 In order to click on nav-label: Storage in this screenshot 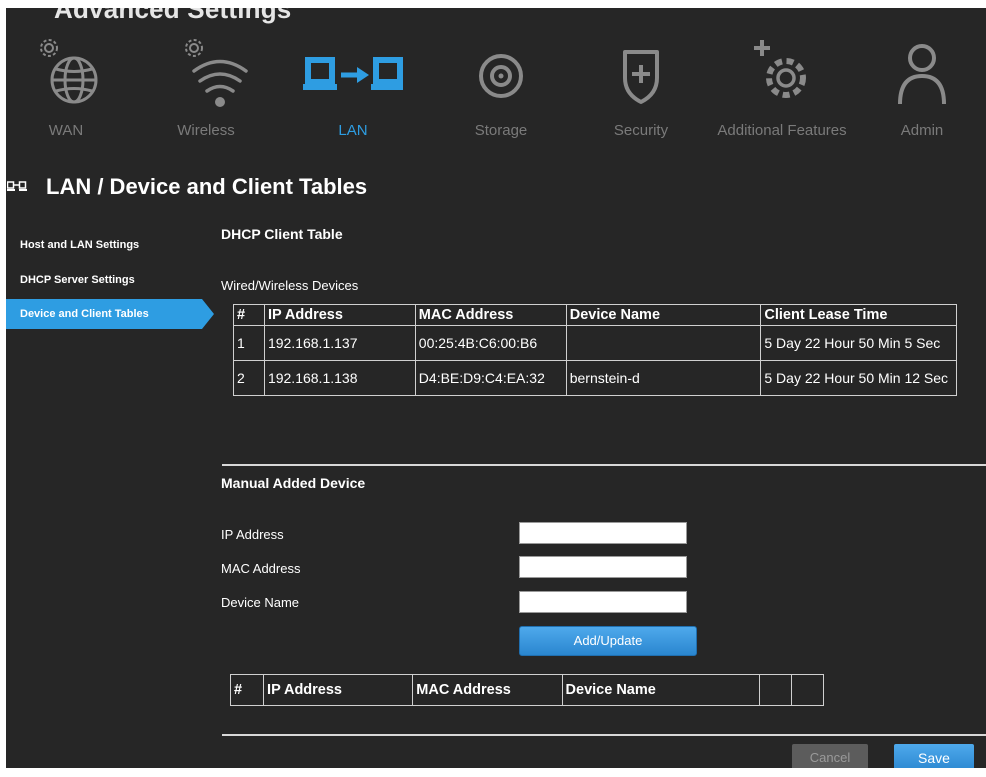, I will do `click(501, 130)`.